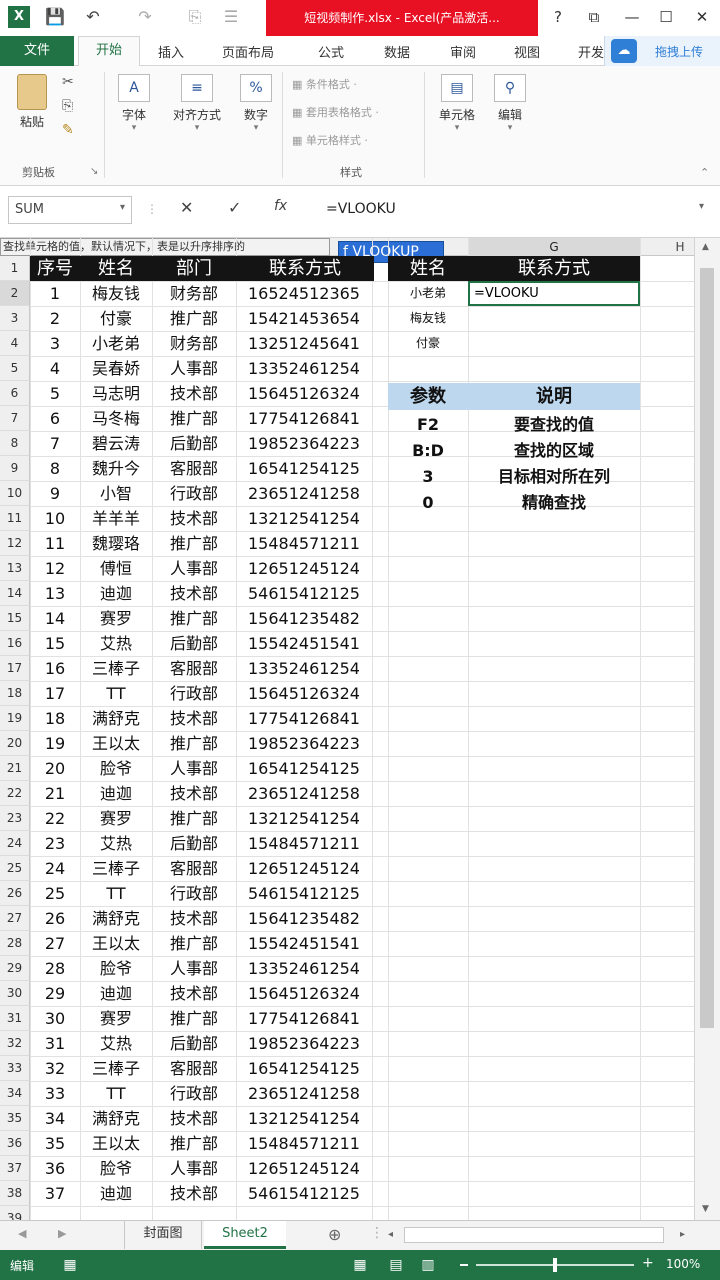  Describe the element at coordinates (55, 1068) in the screenshot. I see `cell-index: 32` at that location.